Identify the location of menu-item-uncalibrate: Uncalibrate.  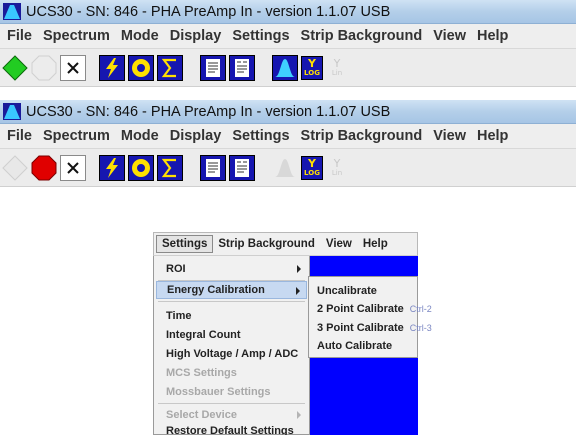
(365, 291).